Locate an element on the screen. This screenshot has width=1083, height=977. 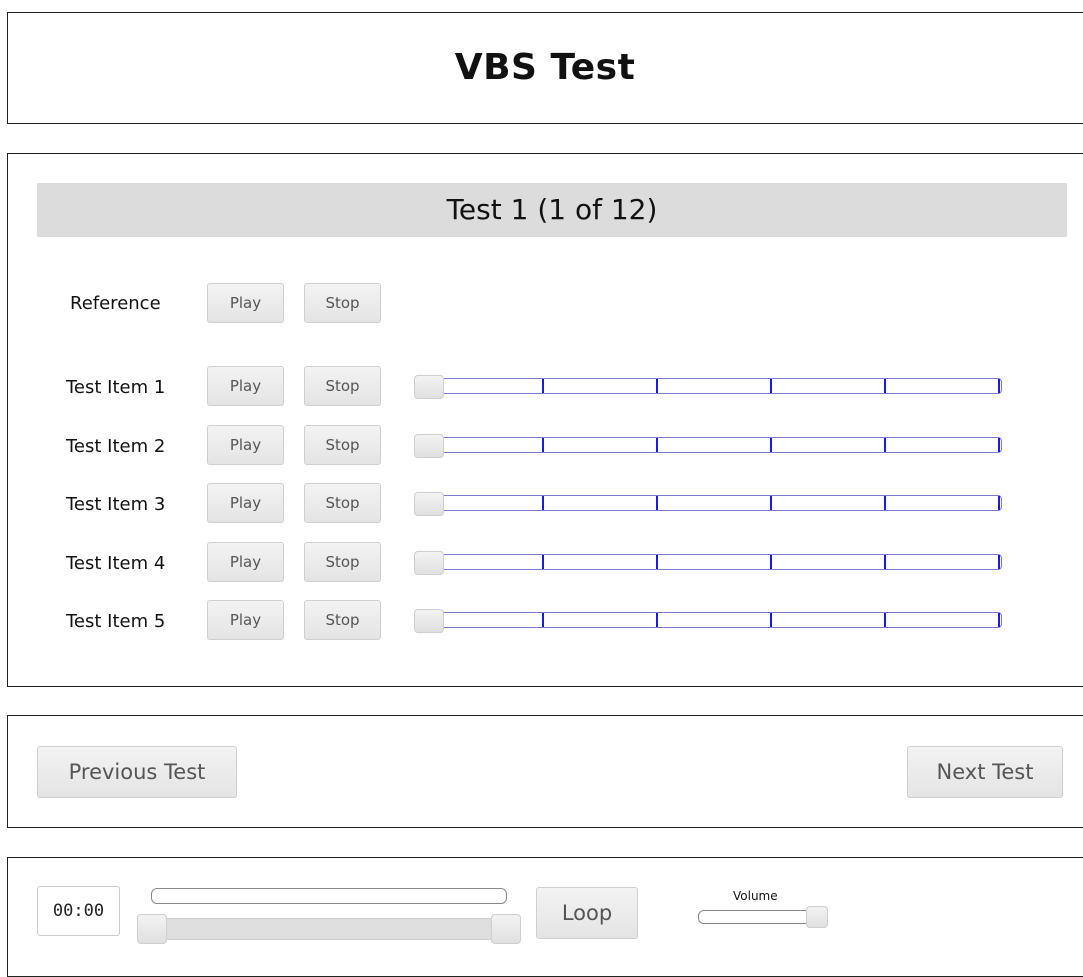
page-title: VBS Test is located at coordinates (545, 67).